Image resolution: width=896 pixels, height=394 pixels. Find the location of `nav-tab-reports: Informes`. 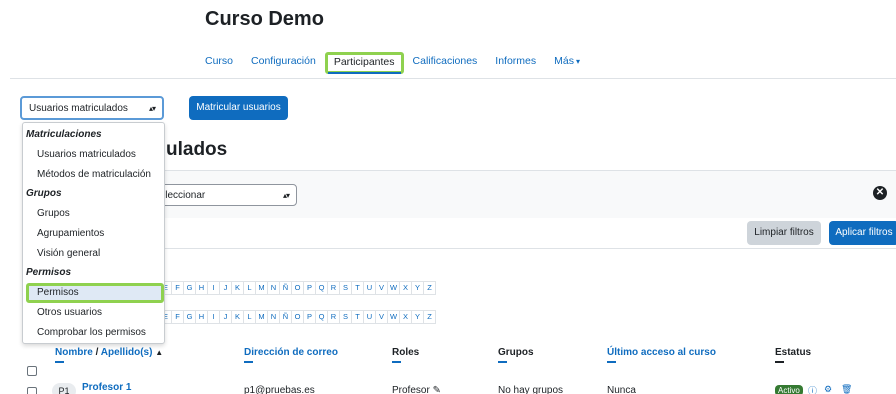

nav-tab-reports: Informes is located at coordinates (515, 63).